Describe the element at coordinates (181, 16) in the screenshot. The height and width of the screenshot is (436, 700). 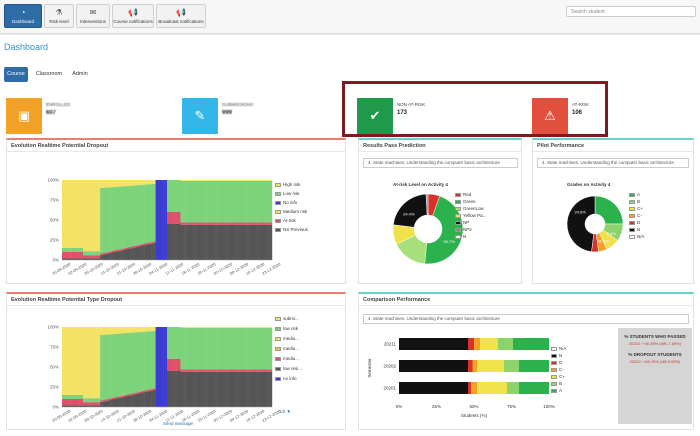
I see `nav-broadcast-notifications-button: 📢 Broadcast notifications` at that location.